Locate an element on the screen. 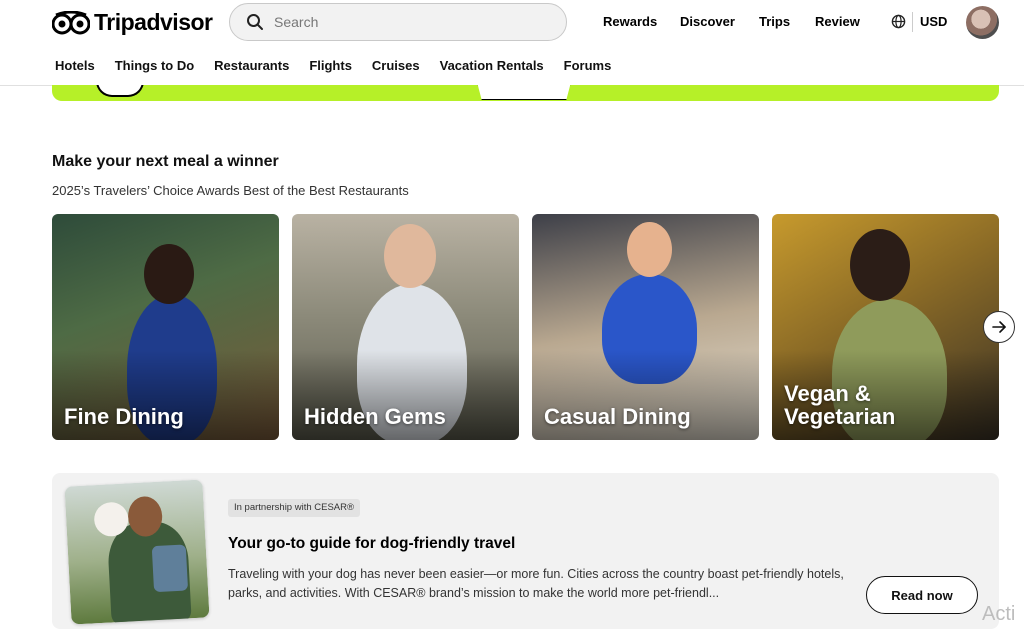 The image size is (1024, 638). nav-review: Review is located at coordinates (837, 21).